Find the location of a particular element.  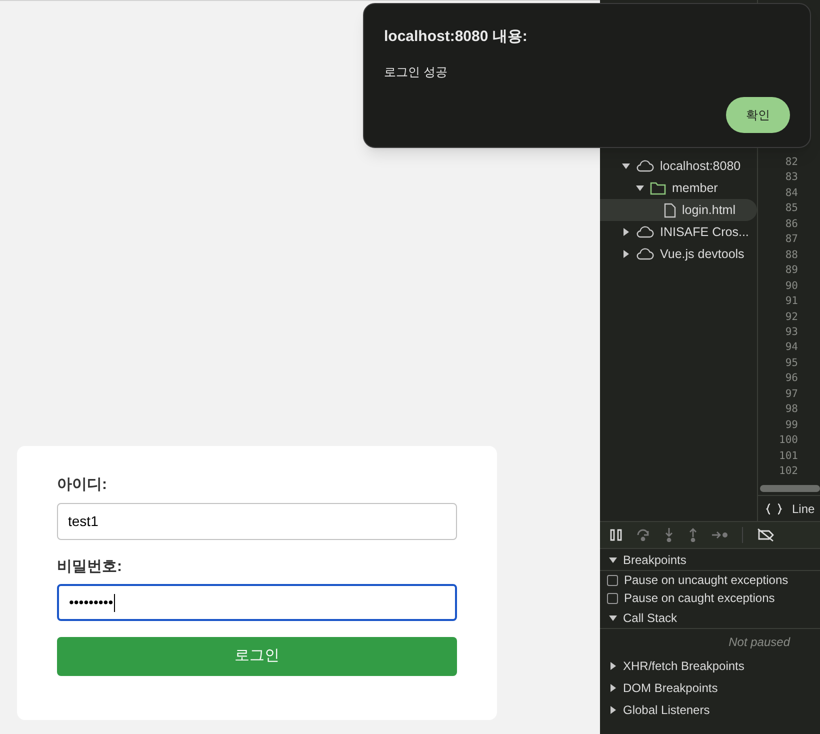

checkbox-label: Pause on uncaught exceptions is located at coordinates (706, 580).